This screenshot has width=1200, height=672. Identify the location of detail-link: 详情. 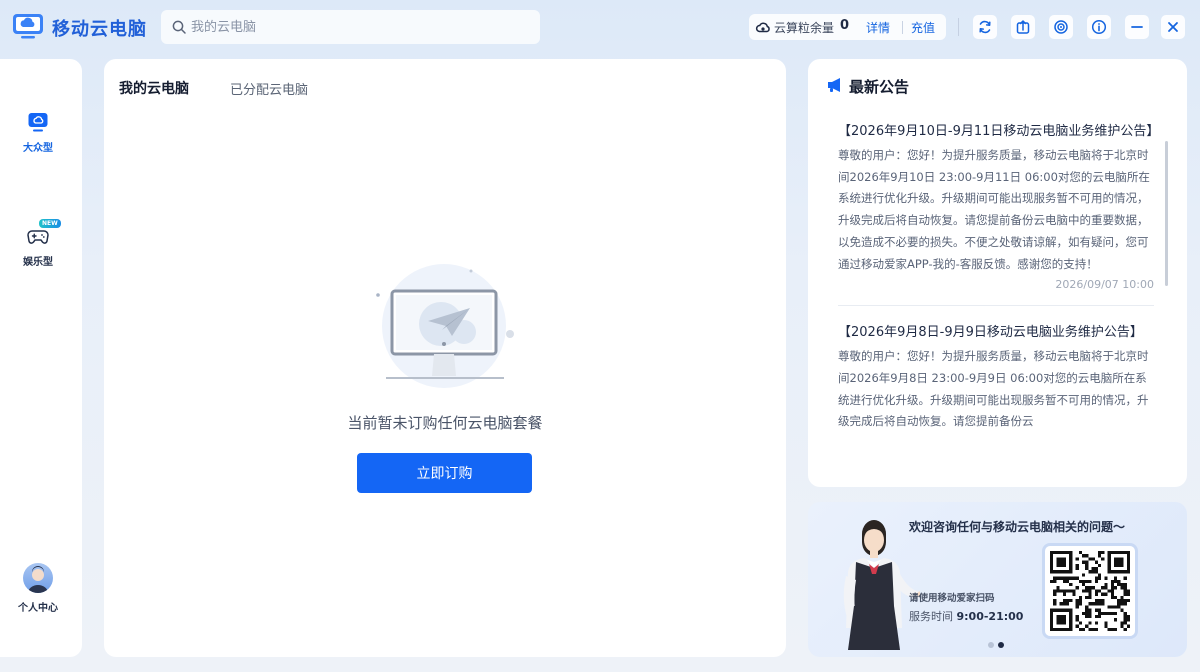
(878, 27).